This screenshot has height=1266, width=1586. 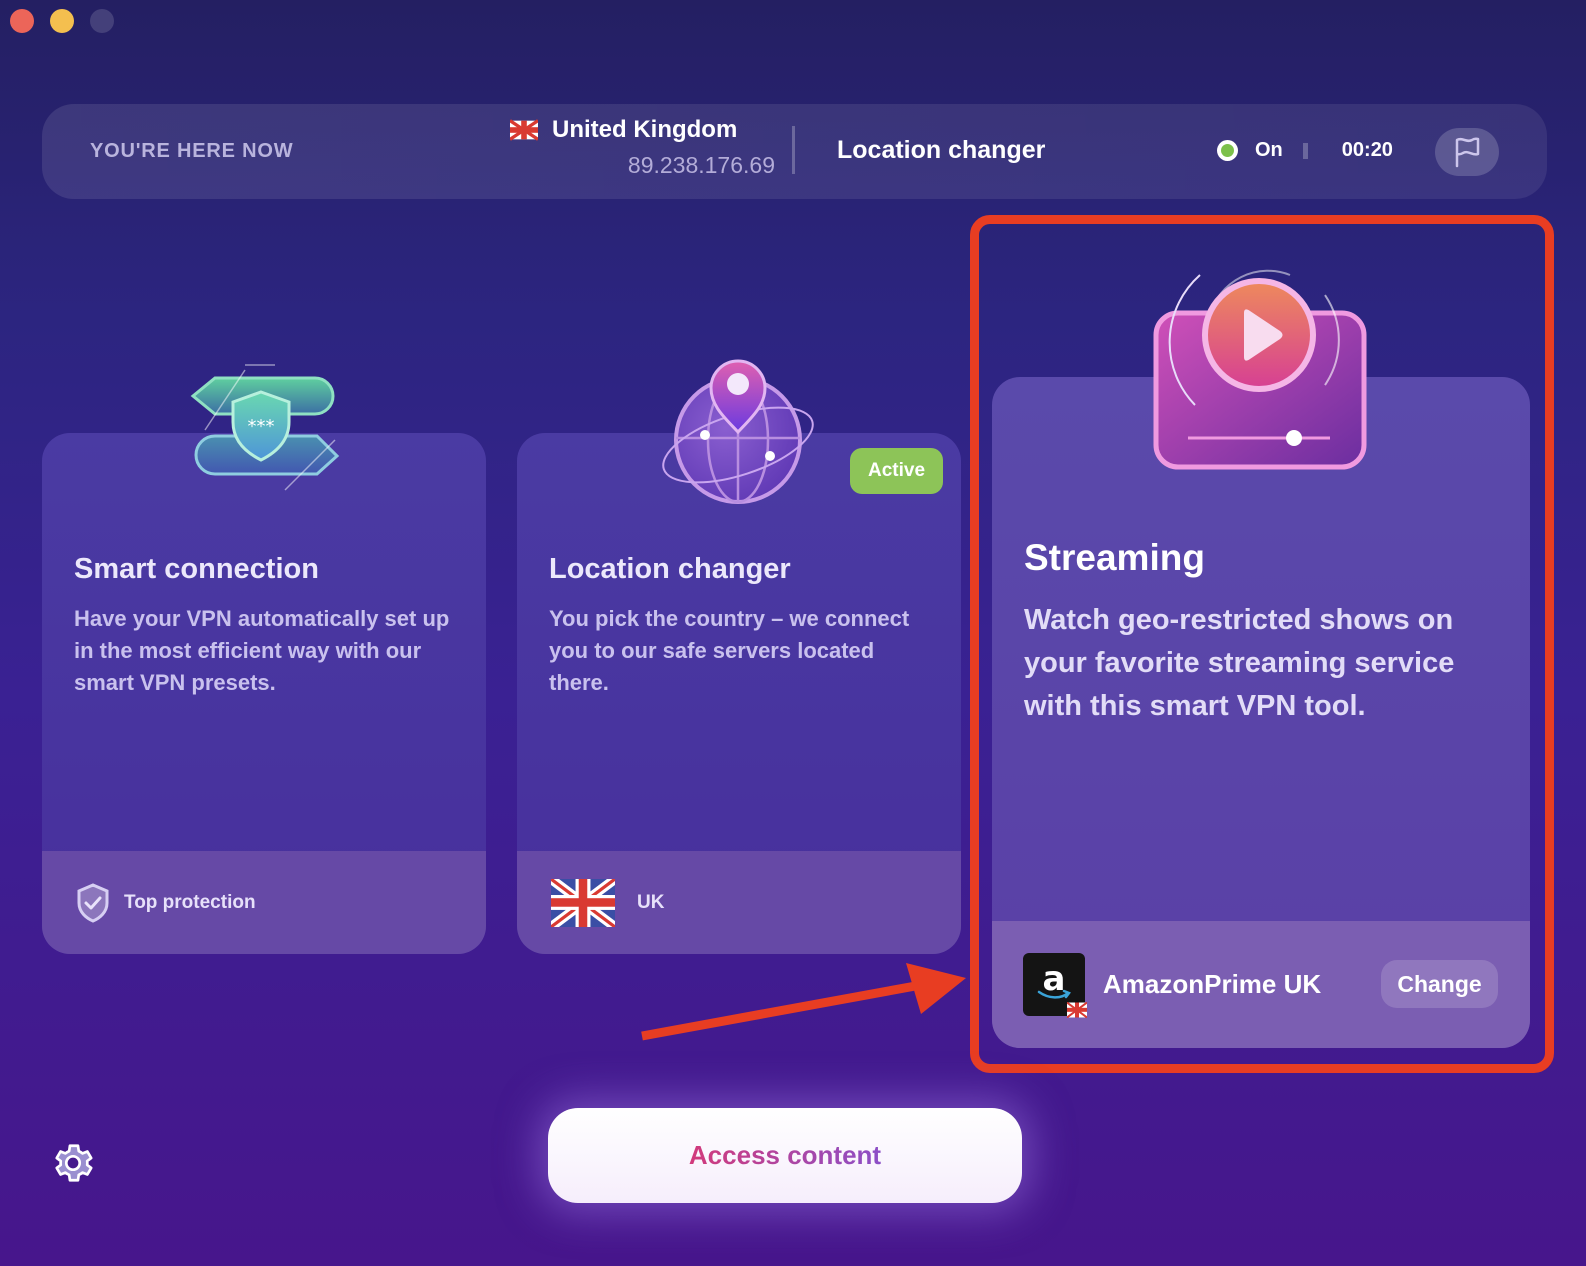 I want to click on location-changer-illustration, so click(x=738, y=431).